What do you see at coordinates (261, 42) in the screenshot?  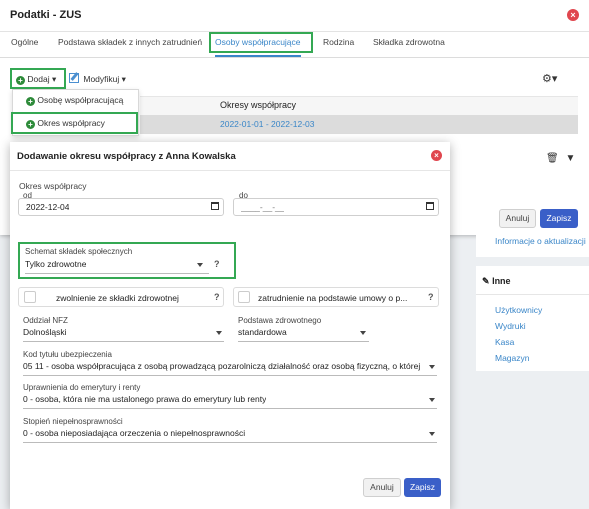 I see `tab-highlight` at bounding box center [261, 42].